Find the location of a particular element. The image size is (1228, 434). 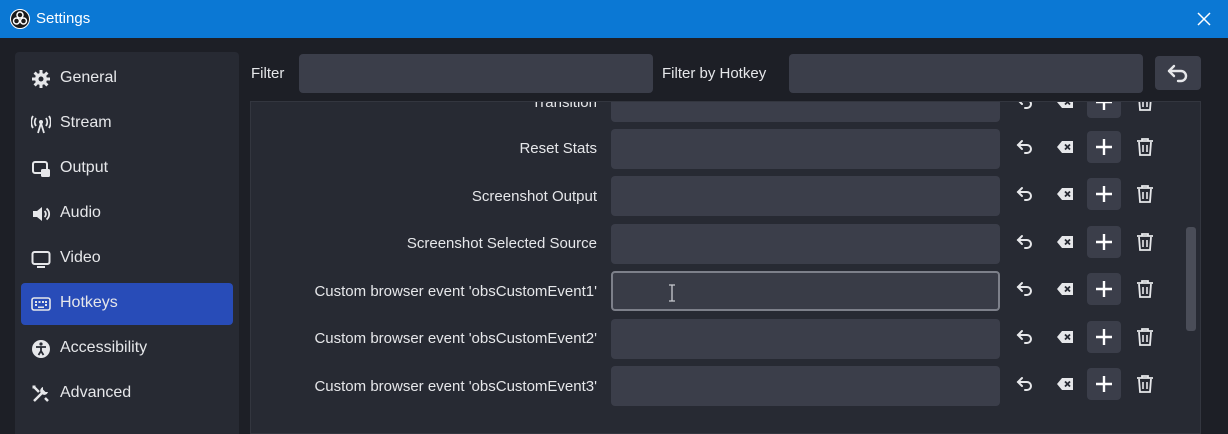

sidebar-item-advanced: Advanced is located at coordinates (127, 394).